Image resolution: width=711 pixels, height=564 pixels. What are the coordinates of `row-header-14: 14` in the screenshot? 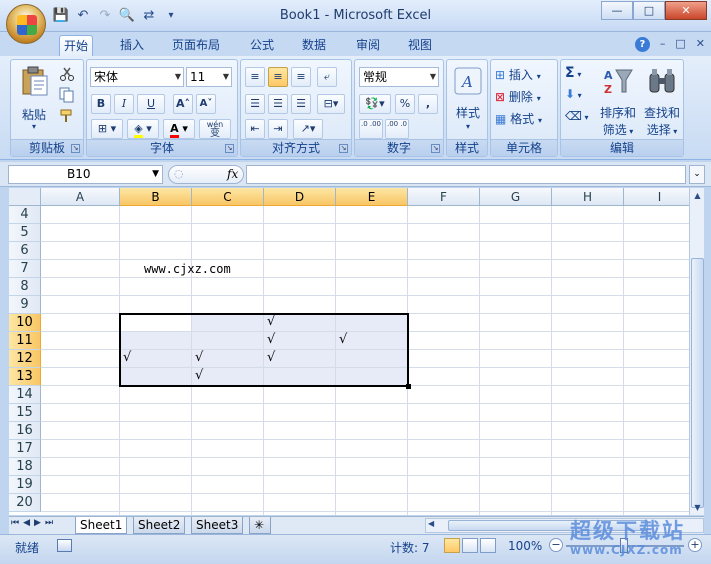 It's located at (25, 395).